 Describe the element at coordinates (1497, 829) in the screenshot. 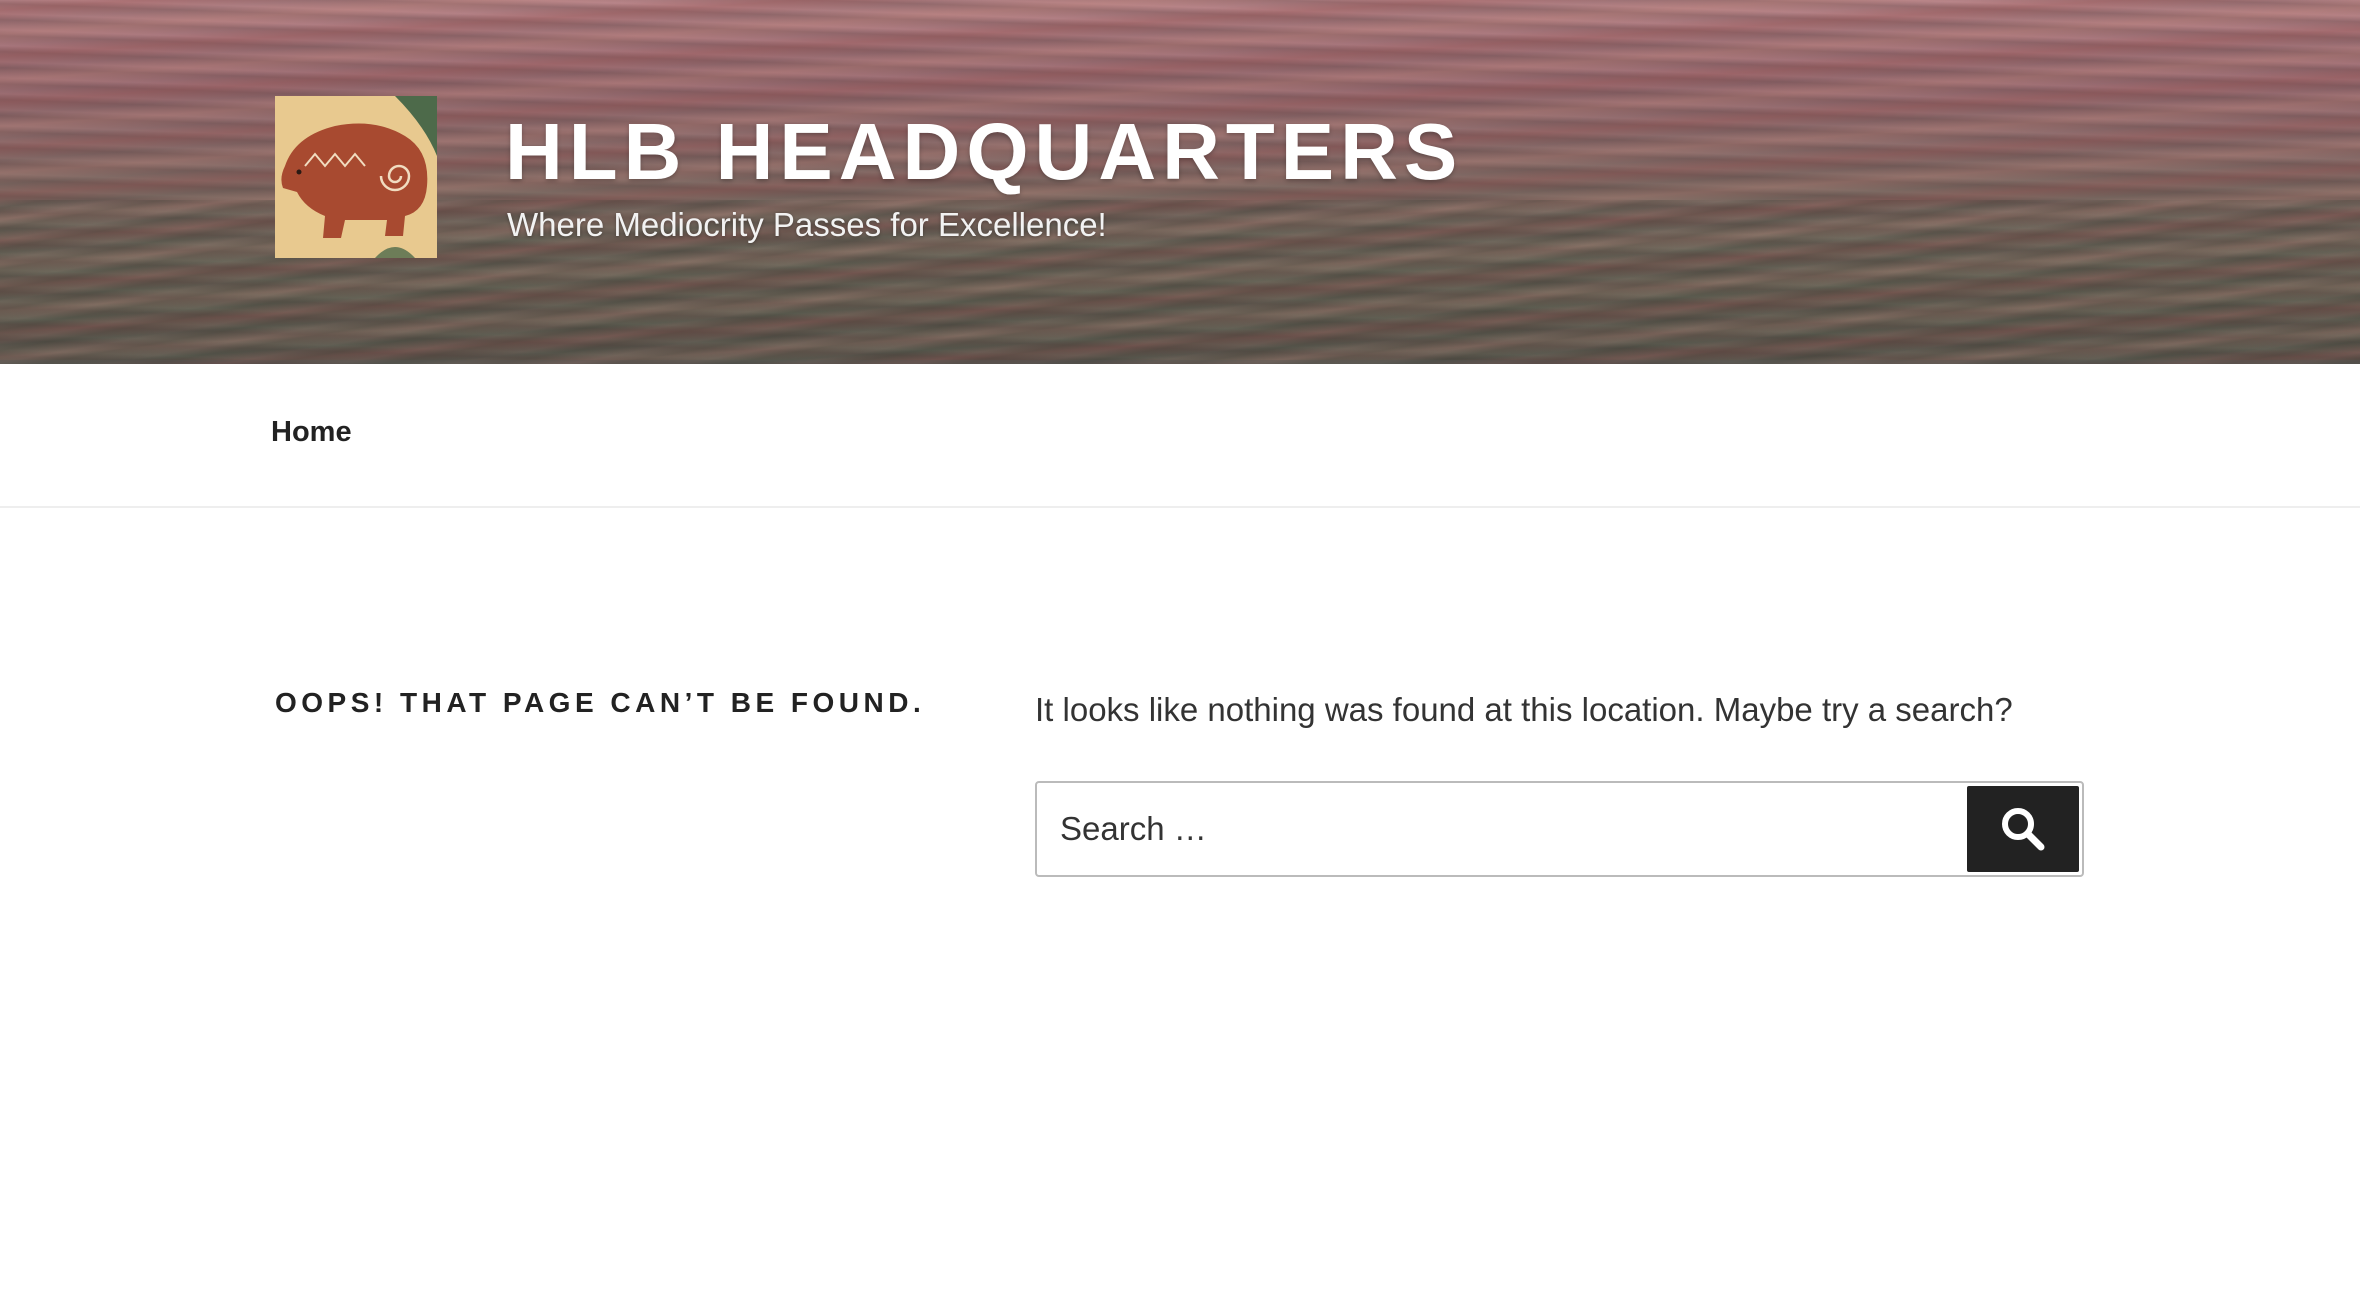

I see `search-input` at that location.